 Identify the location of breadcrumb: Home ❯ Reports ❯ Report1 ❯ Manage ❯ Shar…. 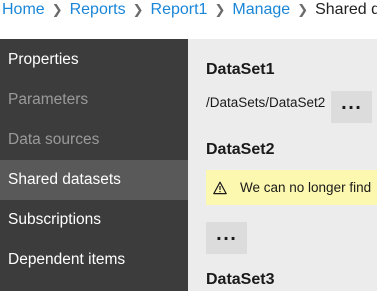
(188, 19).